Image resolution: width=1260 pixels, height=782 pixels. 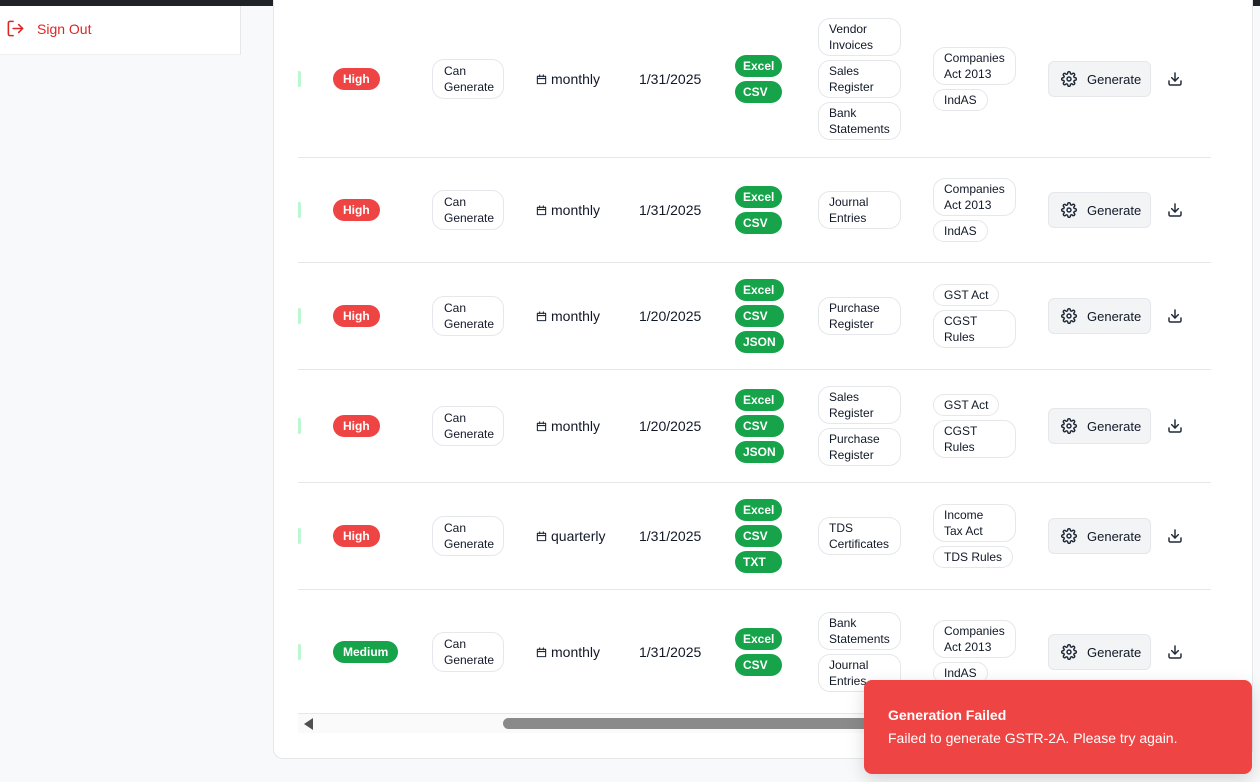 What do you see at coordinates (968, 74) in the screenshot?
I see `chip-line: Act 2013` at bounding box center [968, 74].